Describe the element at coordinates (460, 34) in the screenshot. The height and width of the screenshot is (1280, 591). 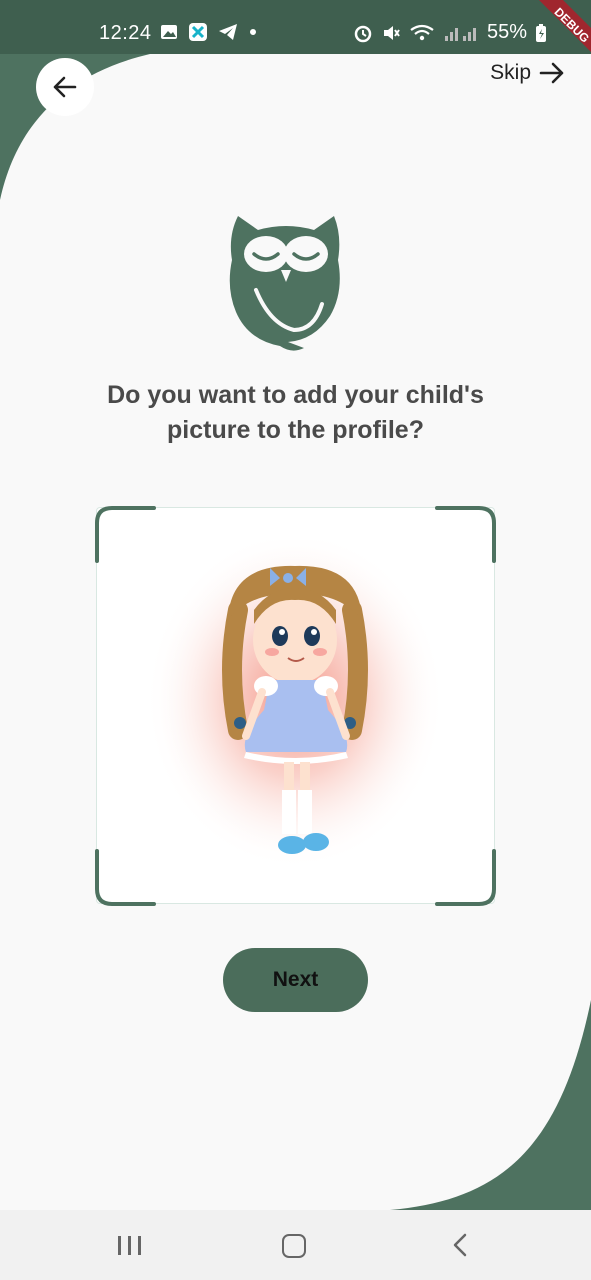
I see `signal-icon` at that location.